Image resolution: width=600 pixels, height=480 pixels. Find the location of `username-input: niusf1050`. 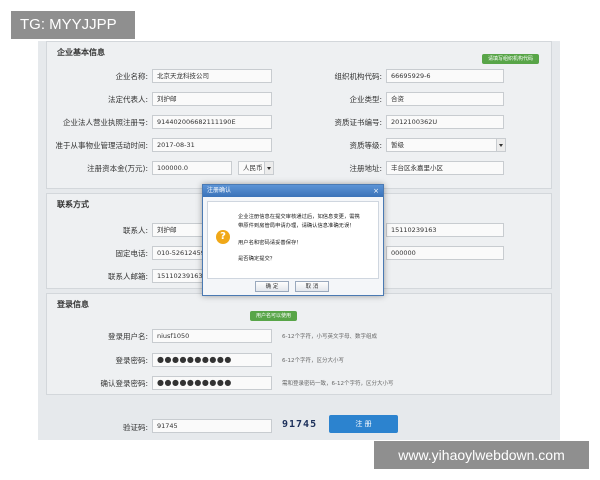

username-input: niusf1050 is located at coordinates (212, 336).